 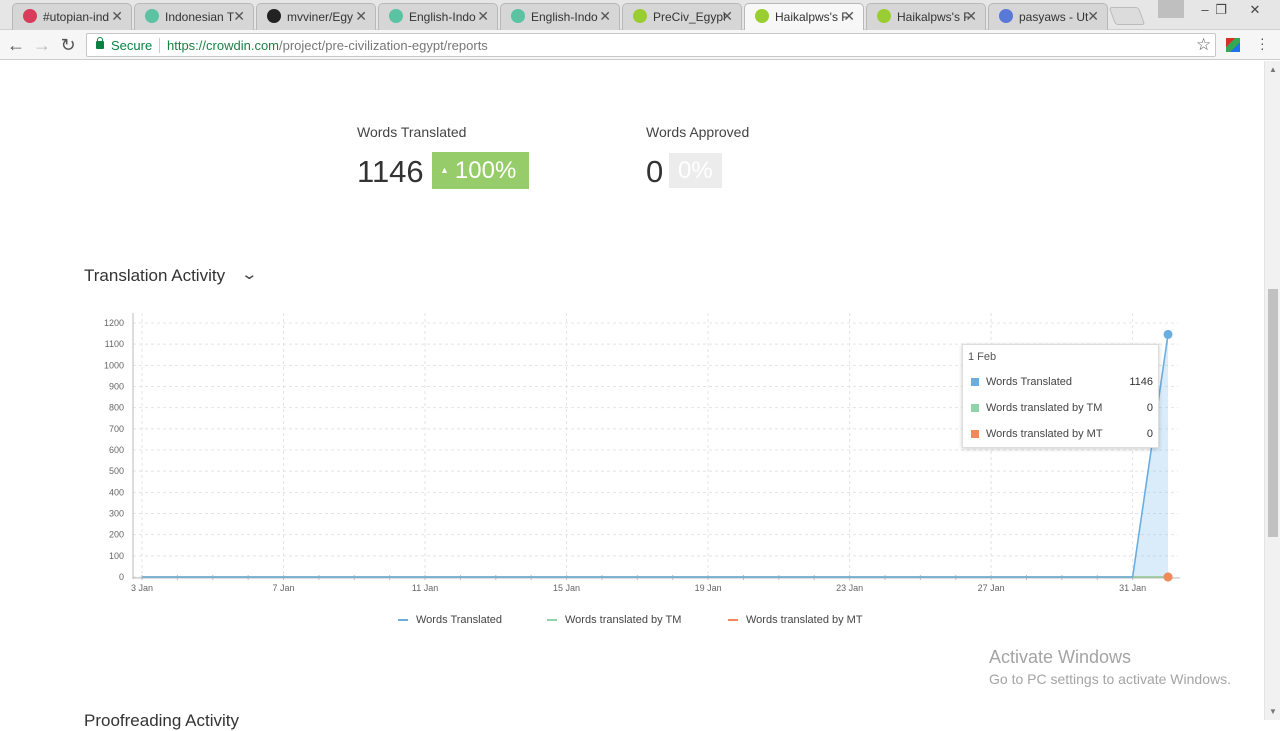 I want to click on tooltip-series-name: Words translated by TM, so click(x=1044, y=408).